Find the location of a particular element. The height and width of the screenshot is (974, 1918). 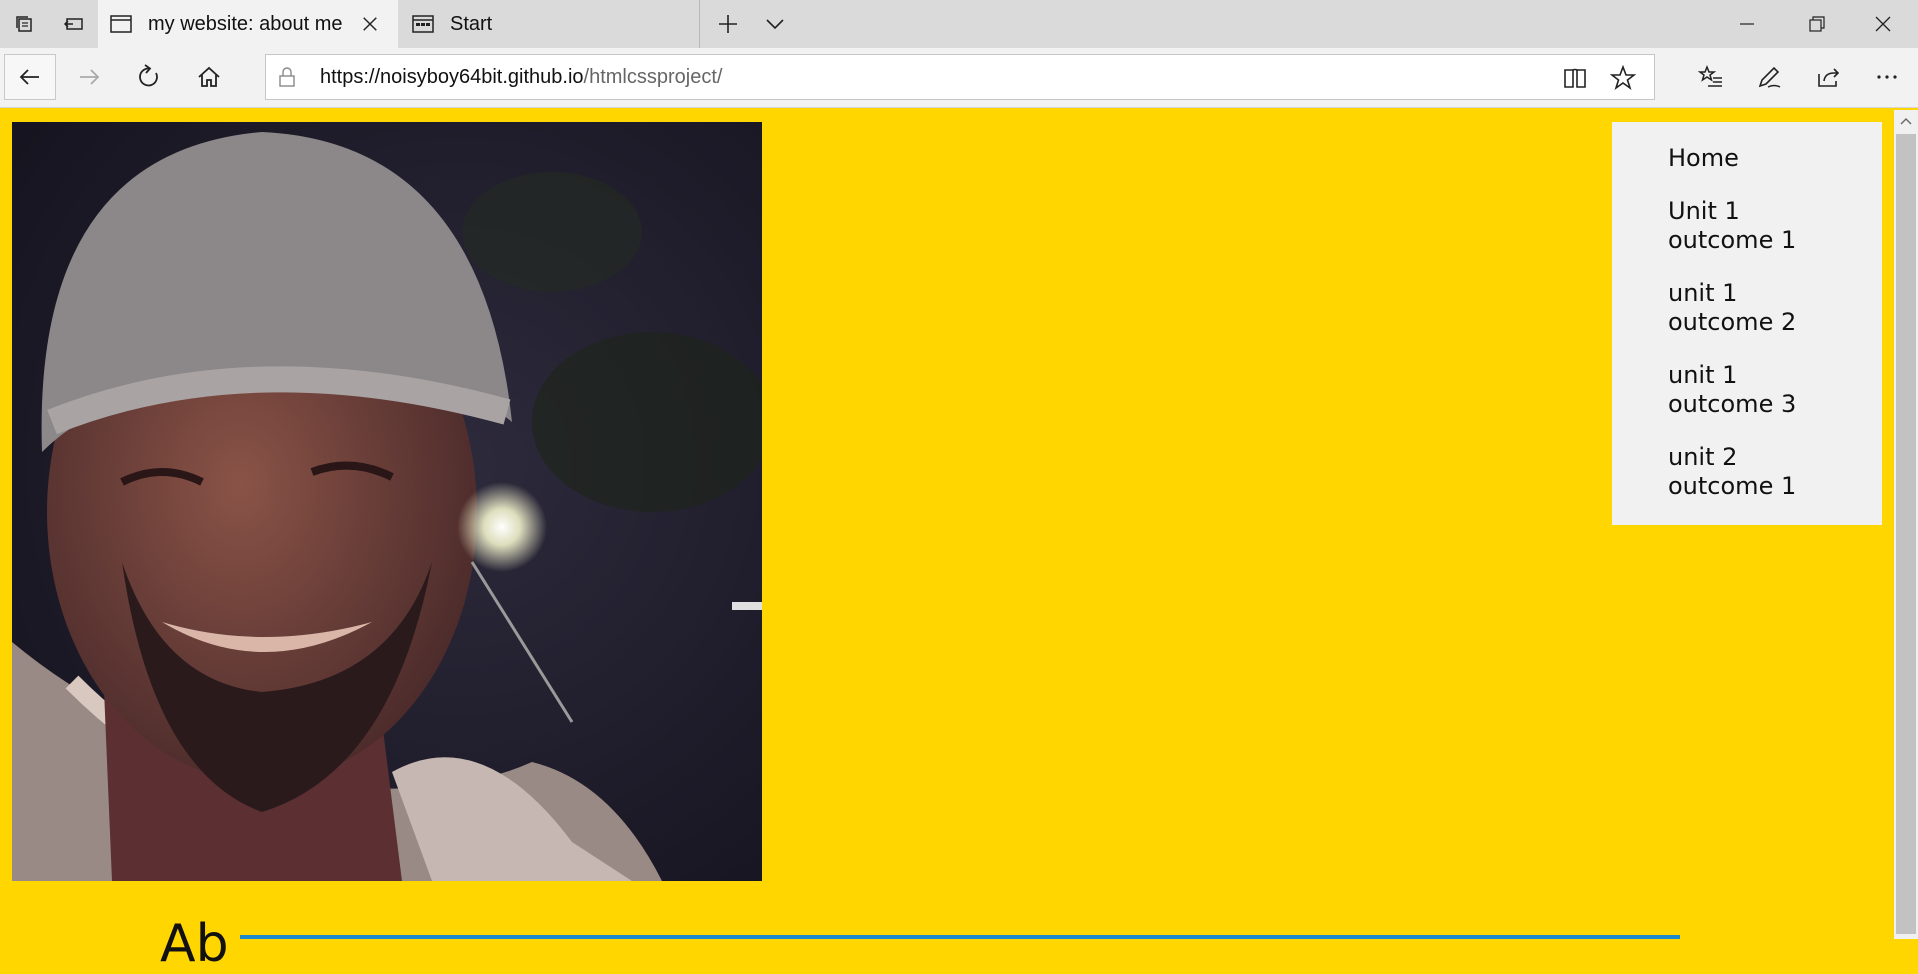

more-icon is located at coordinates (1887, 77).